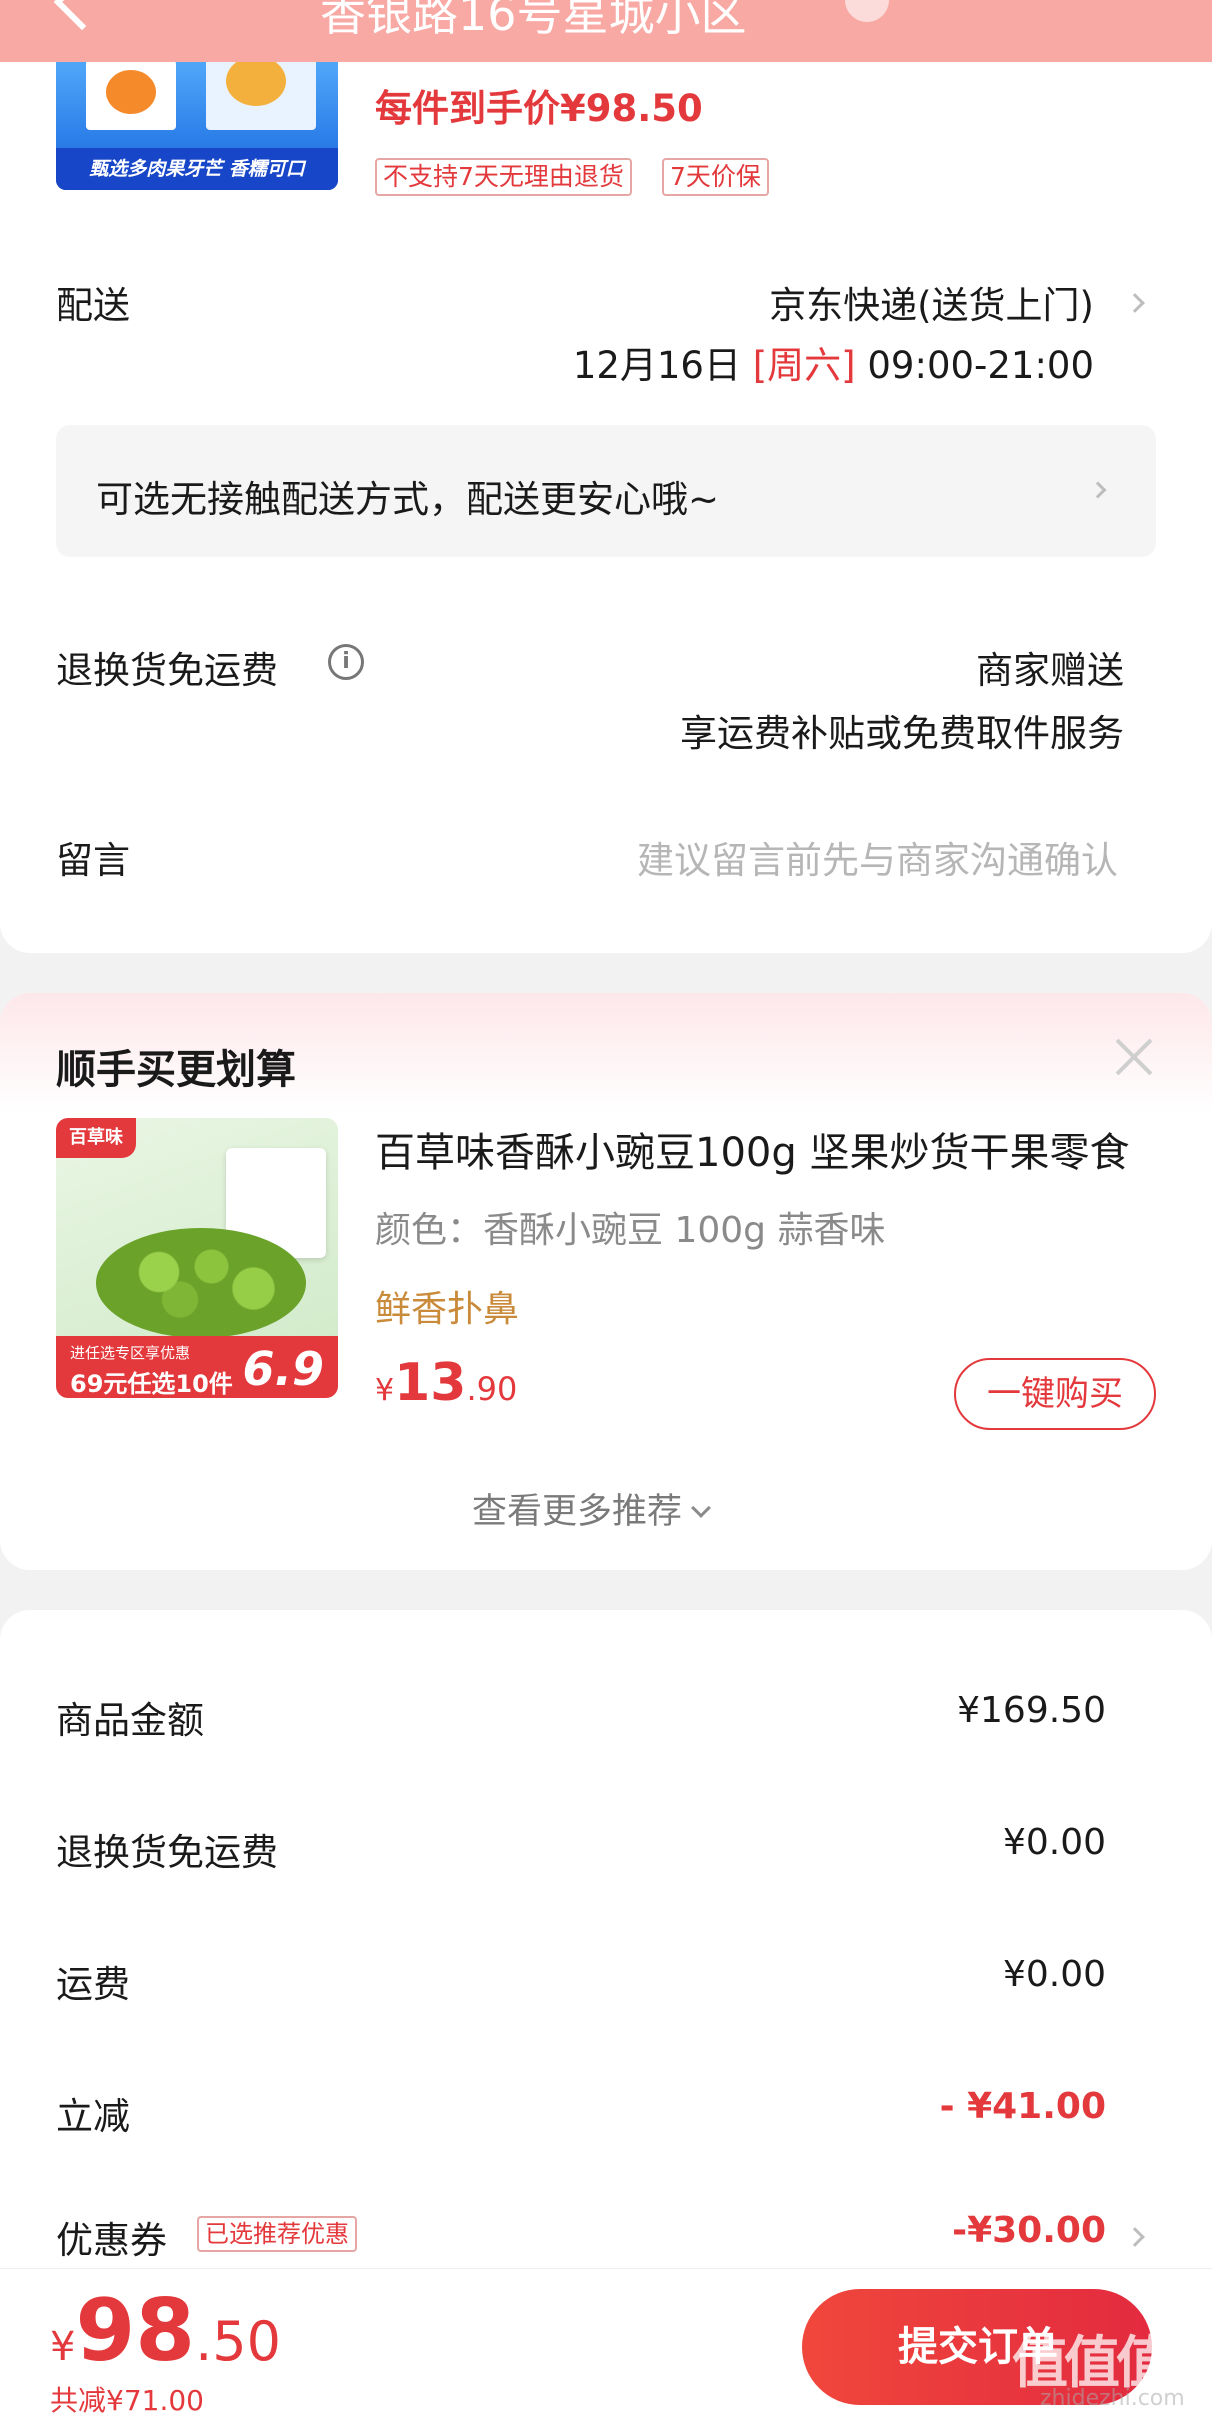 The height and width of the screenshot is (2423, 1212). Describe the element at coordinates (130, 1720) in the screenshot. I see `goods-amount-label: 商品金额` at that location.